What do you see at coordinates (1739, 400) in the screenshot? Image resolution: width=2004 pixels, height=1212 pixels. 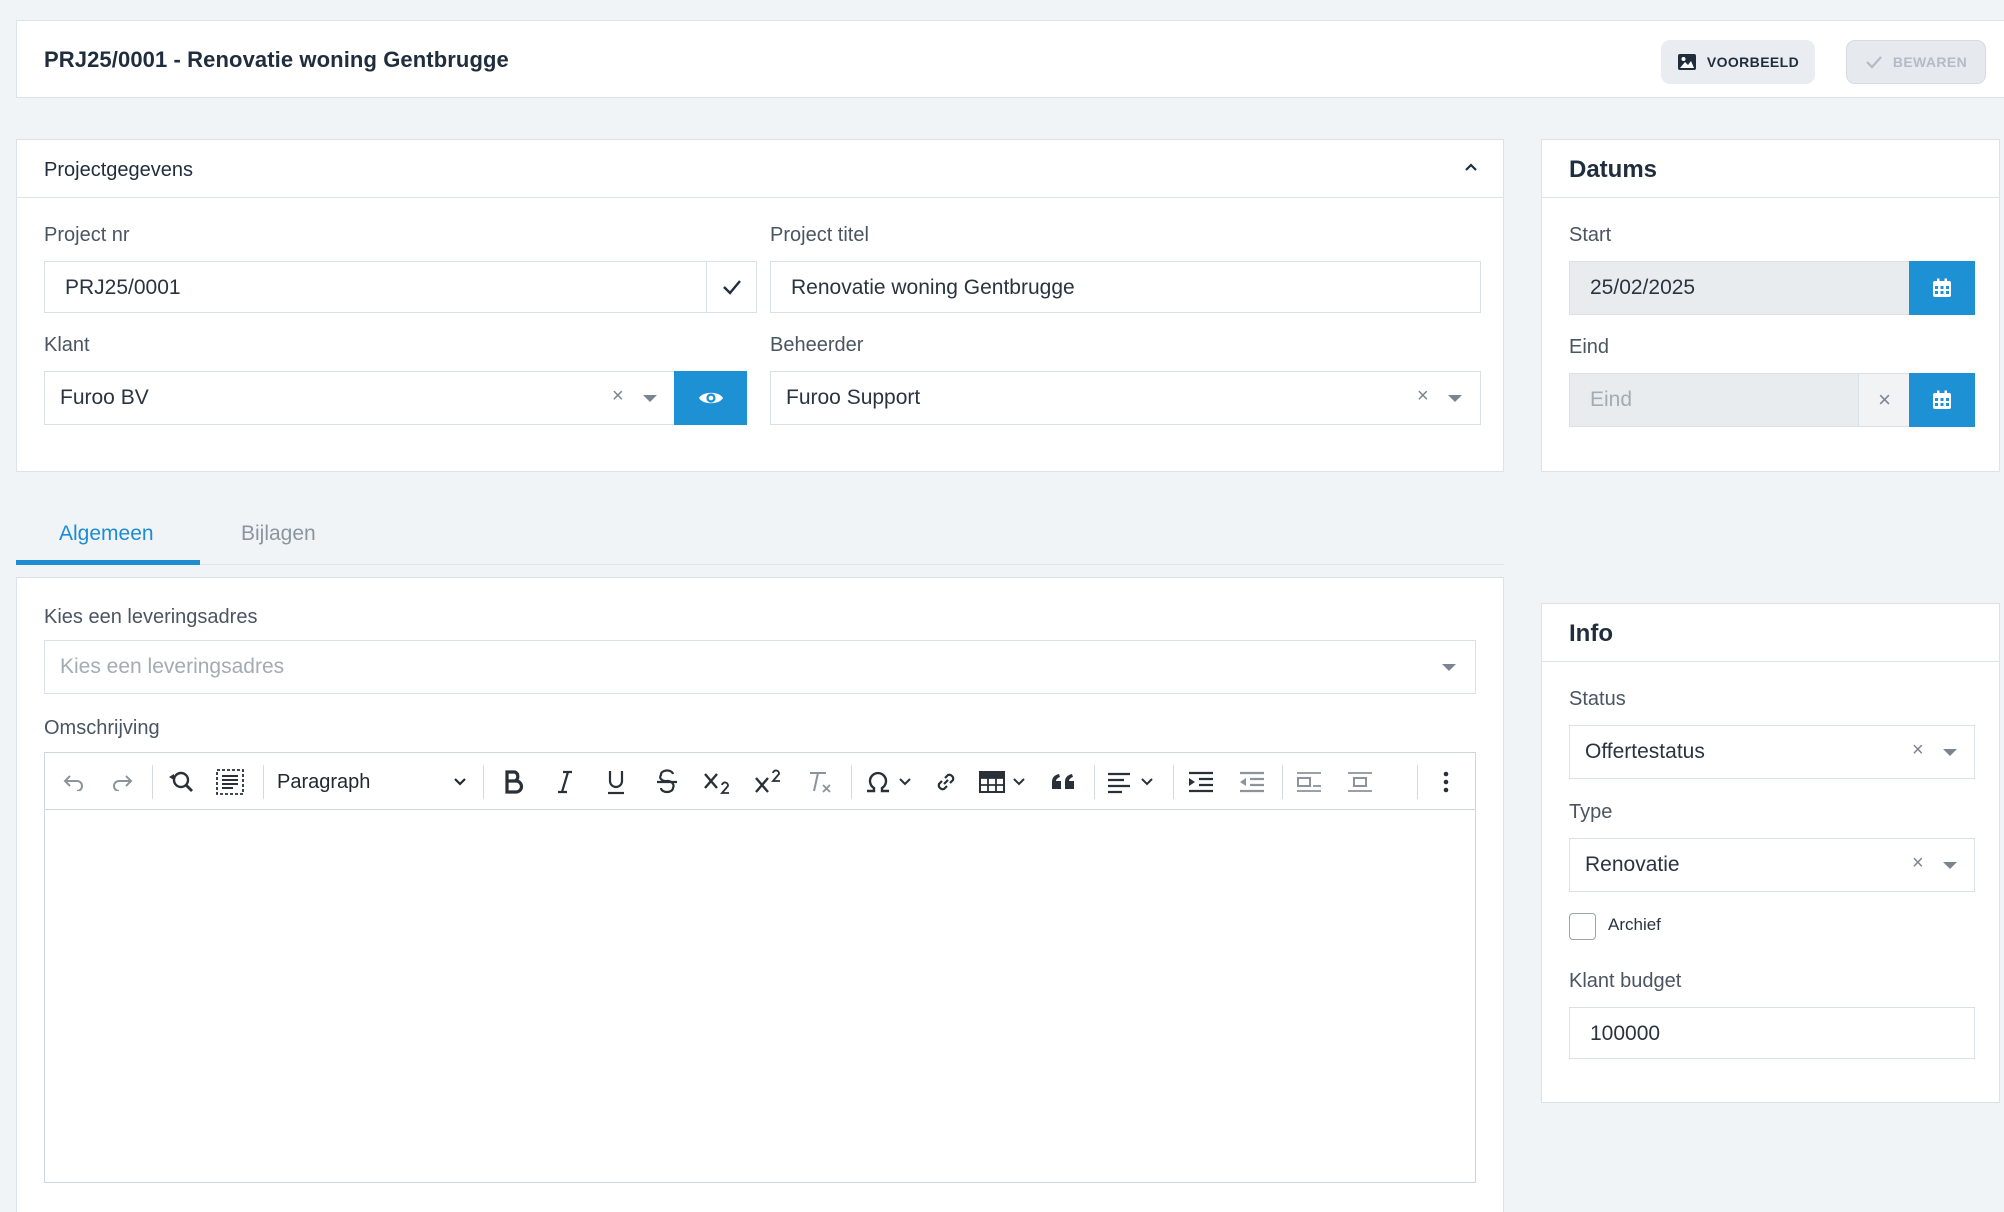 I see `end-date-input: Eind ×` at bounding box center [1739, 400].